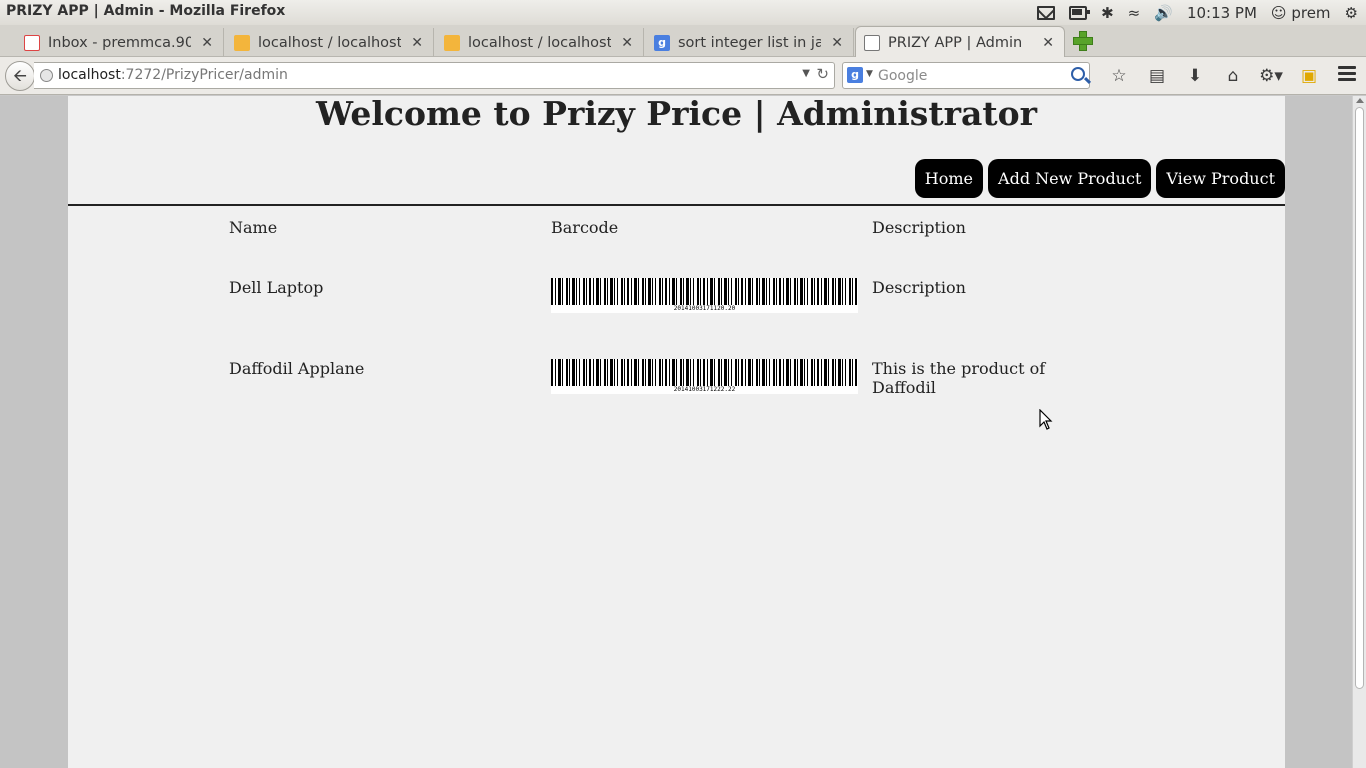  Describe the element at coordinates (253, 227) in the screenshot. I see `column-header-name: Name` at that location.